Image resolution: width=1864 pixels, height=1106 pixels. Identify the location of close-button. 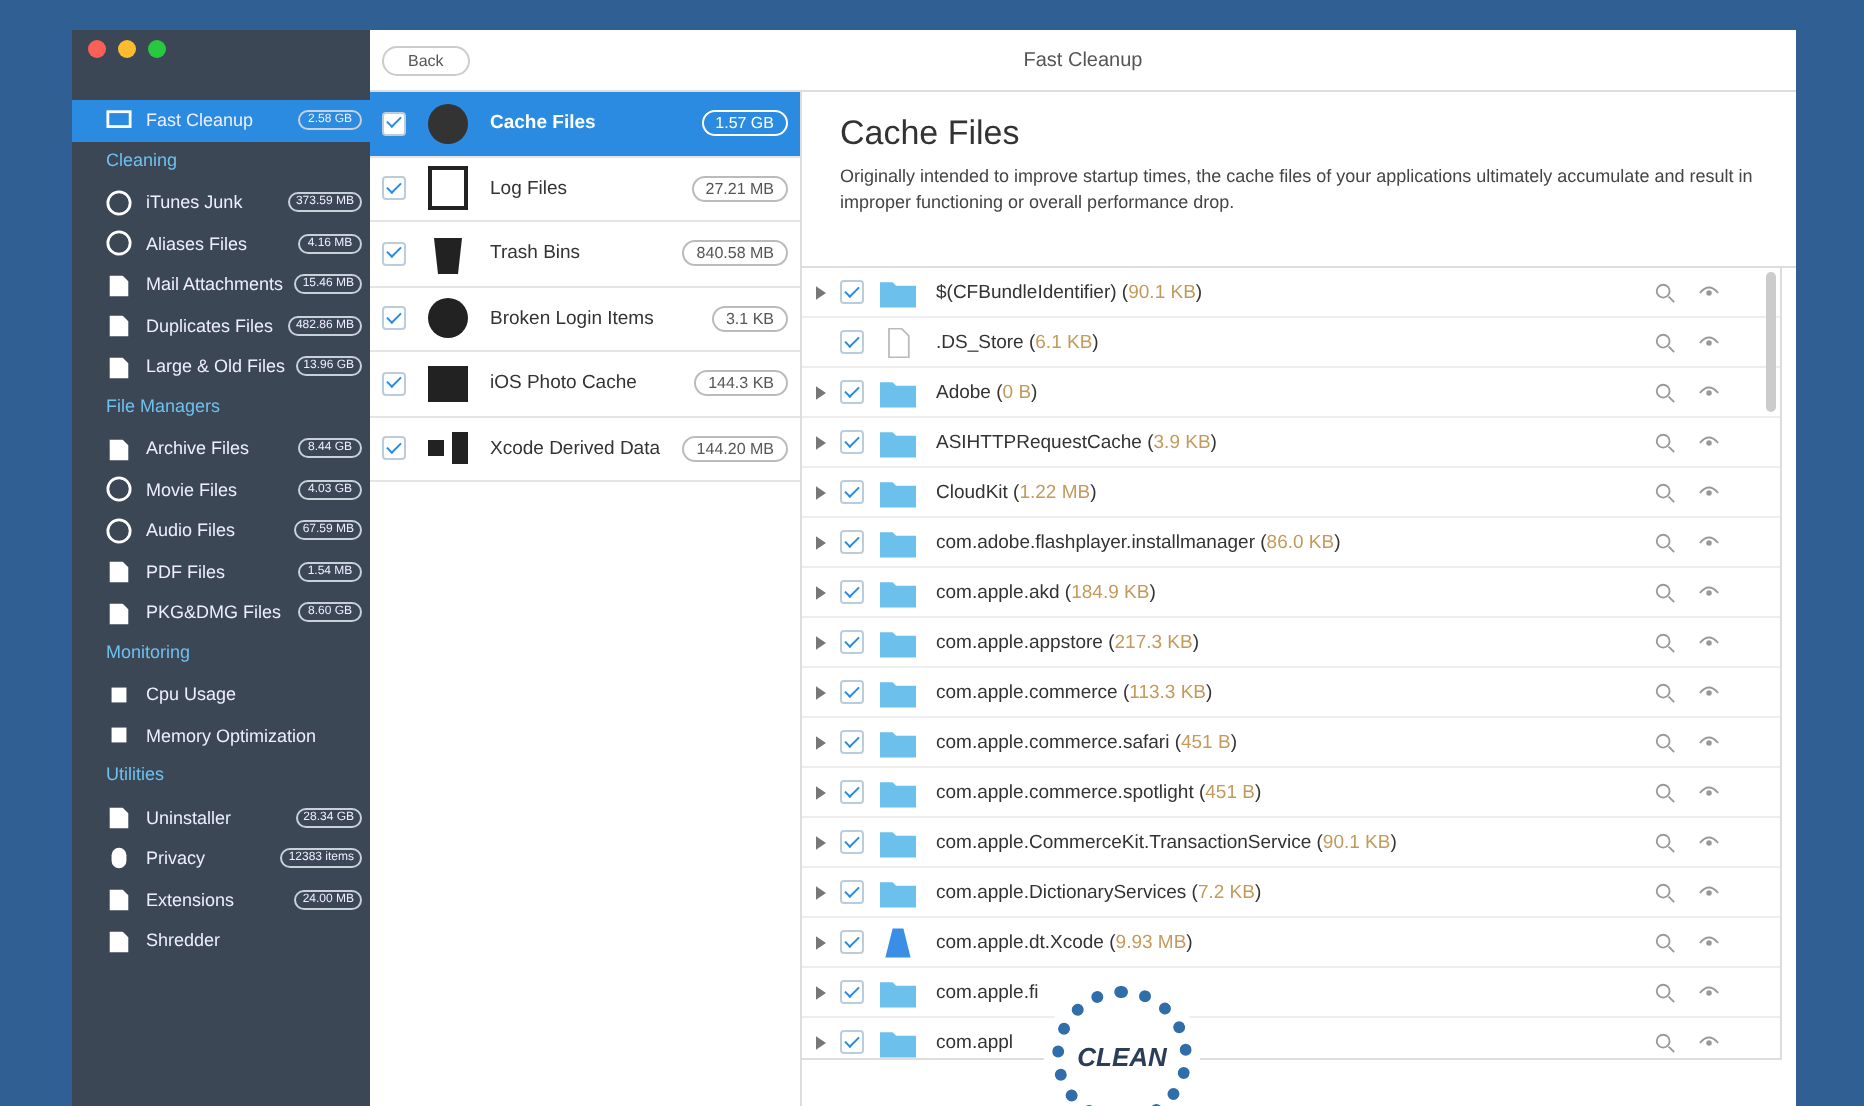
(97, 49).